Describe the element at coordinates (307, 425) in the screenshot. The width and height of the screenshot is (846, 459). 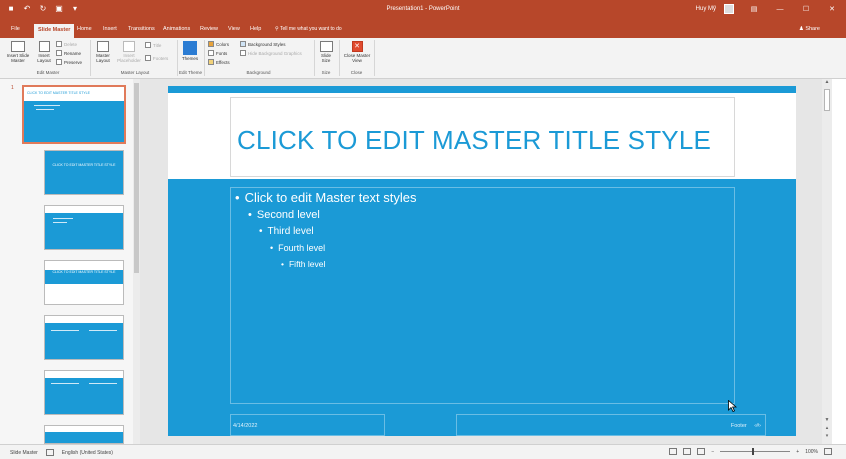
I see `date-placeholder: 4/14/2022` at that location.